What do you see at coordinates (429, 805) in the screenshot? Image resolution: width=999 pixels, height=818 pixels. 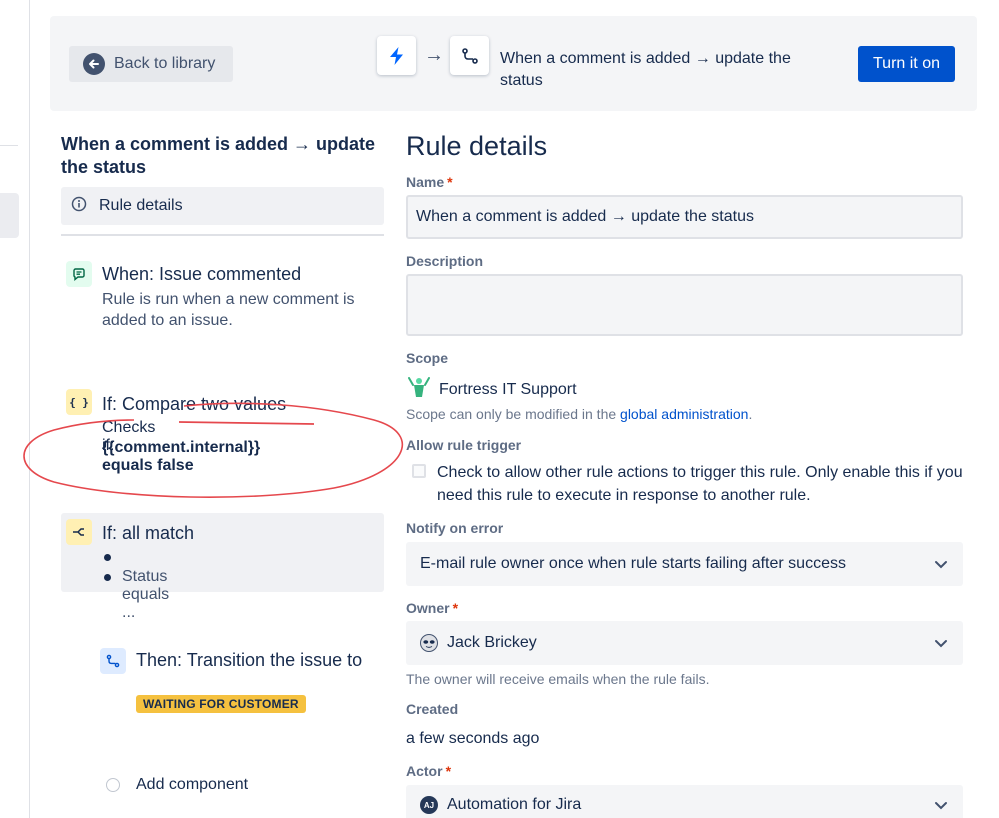 I see `actor-avatar-icon: AJ` at bounding box center [429, 805].